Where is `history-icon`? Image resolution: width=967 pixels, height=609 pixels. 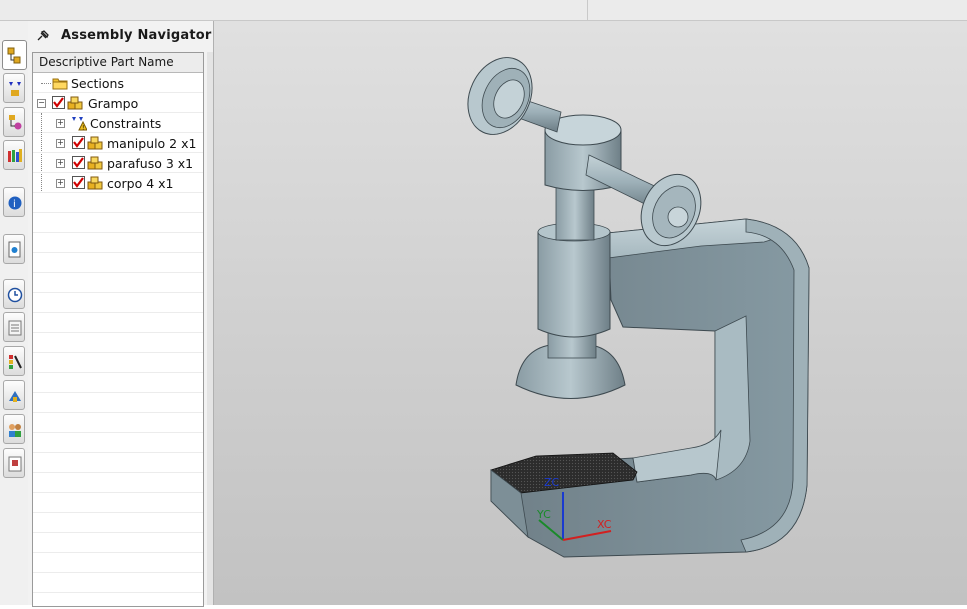 history-icon is located at coordinates (15, 295).